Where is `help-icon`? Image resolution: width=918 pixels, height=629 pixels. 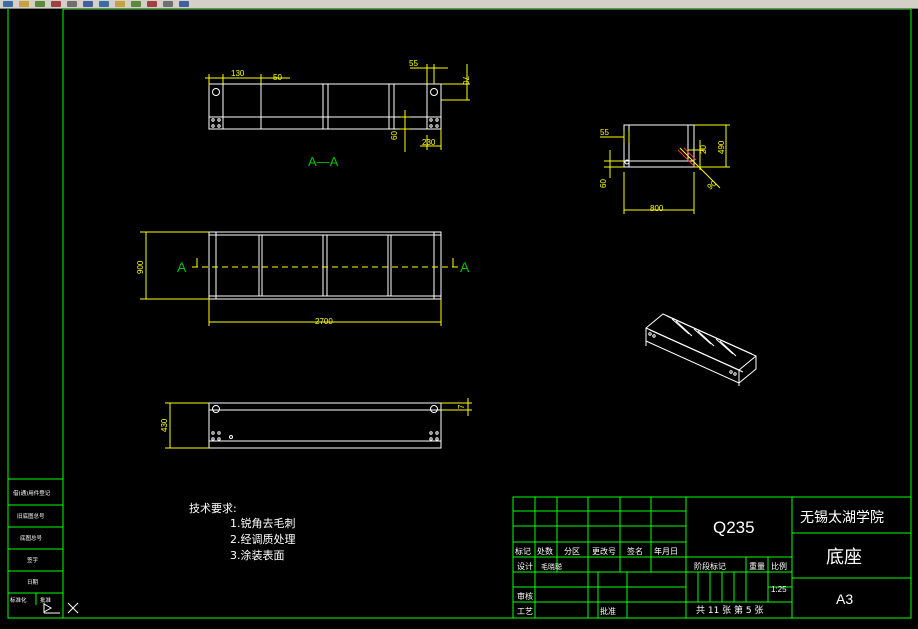 help-icon is located at coordinates (184, 4).